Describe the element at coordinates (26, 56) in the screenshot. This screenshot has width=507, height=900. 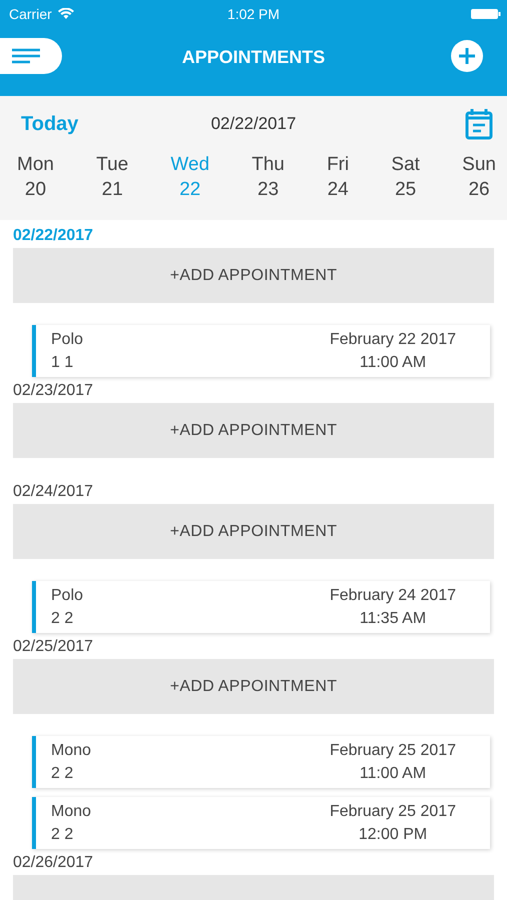
I see `menu-icon` at that location.